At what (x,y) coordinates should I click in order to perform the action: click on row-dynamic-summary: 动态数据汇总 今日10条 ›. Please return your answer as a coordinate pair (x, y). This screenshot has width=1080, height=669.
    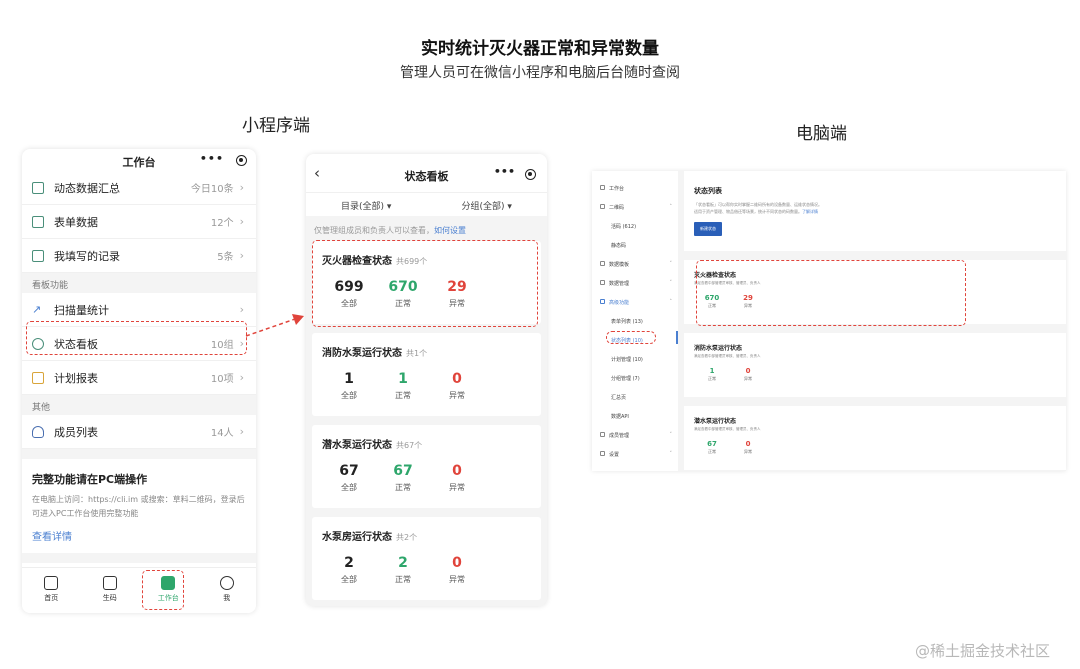
    Looking at the image, I should click on (139, 188).